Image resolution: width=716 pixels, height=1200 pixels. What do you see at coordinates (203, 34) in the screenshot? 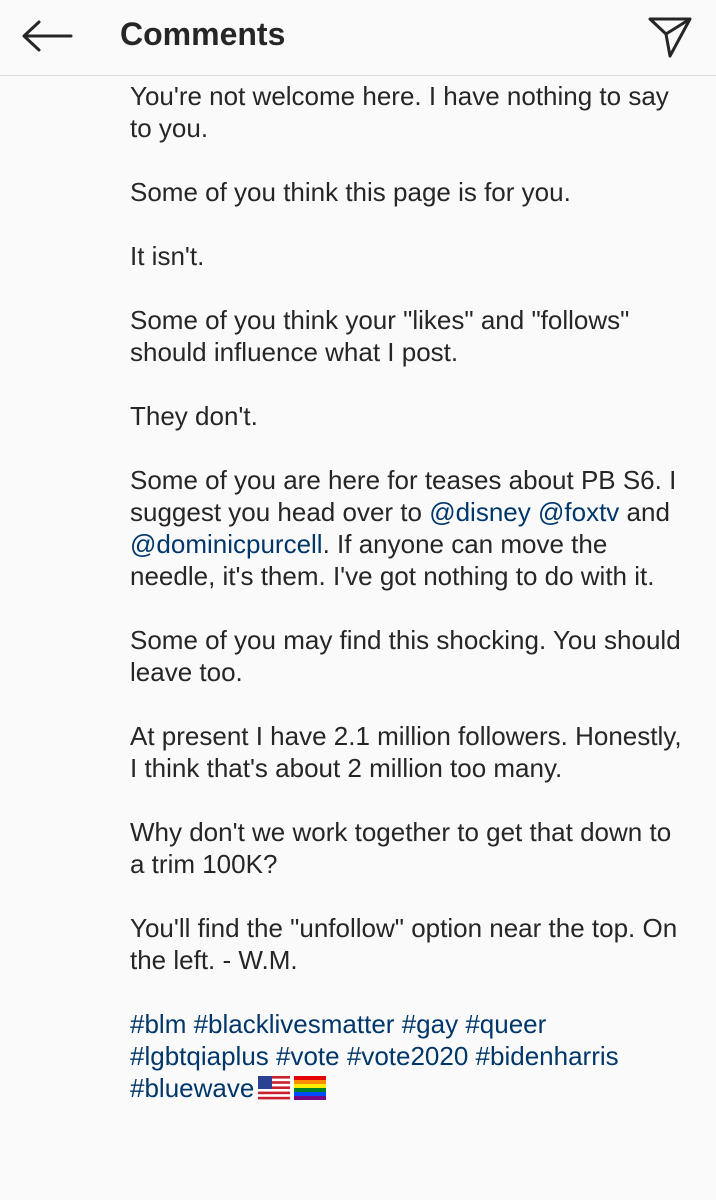
I see `page-title: Comments` at bounding box center [203, 34].